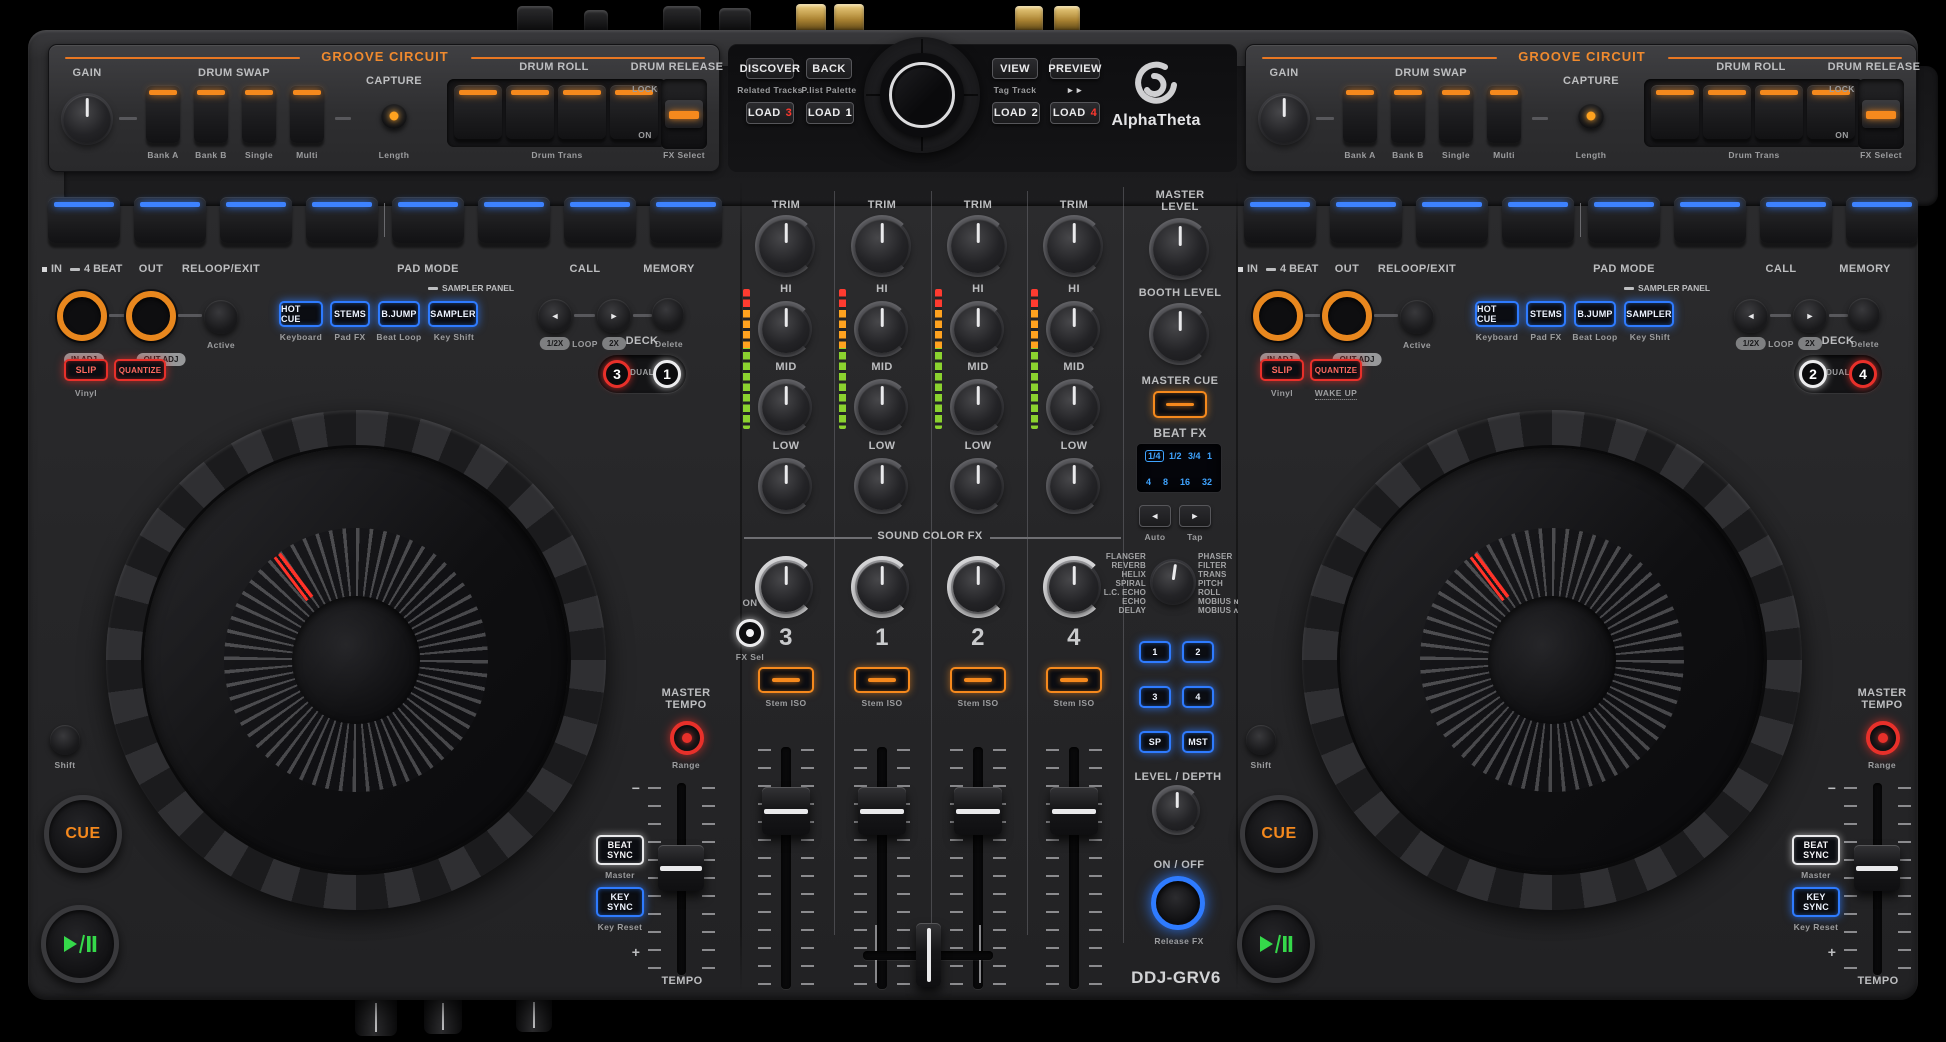  What do you see at coordinates (1015, 68) in the screenshot?
I see `view-button: VIEW` at bounding box center [1015, 68].